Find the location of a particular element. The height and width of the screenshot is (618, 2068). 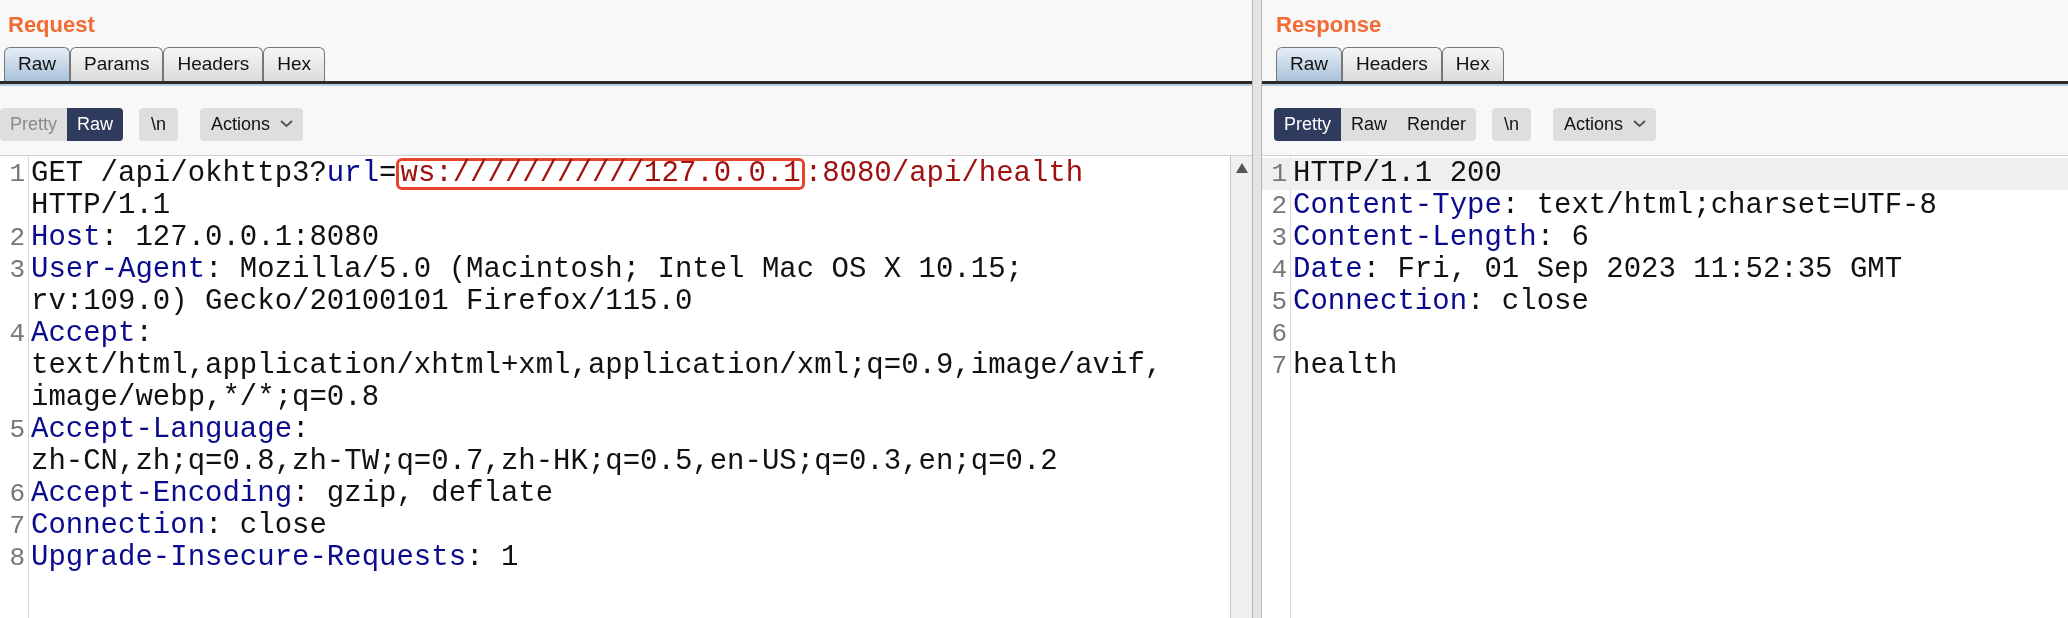

header-name: Content-Length is located at coordinates (1415, 238).